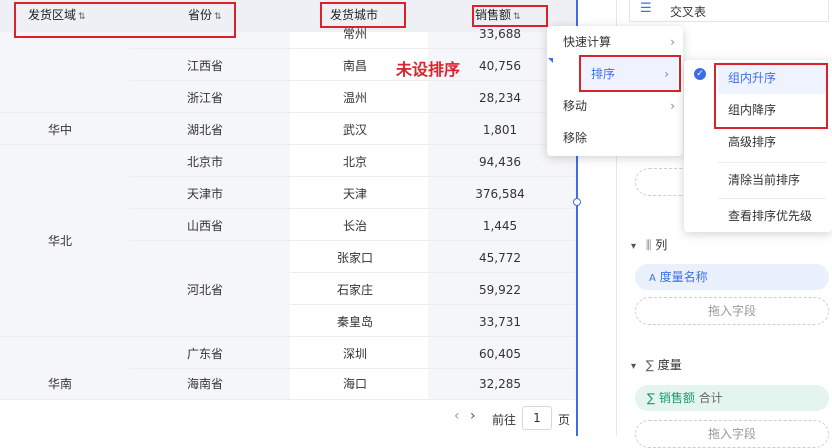 The width and height of the screenshot is (832, 448). What do you see at coordinates (288, 418) in the screenshot?
I see `pager: ‹ › 前往 1 页` at bounding box center [288, 418].